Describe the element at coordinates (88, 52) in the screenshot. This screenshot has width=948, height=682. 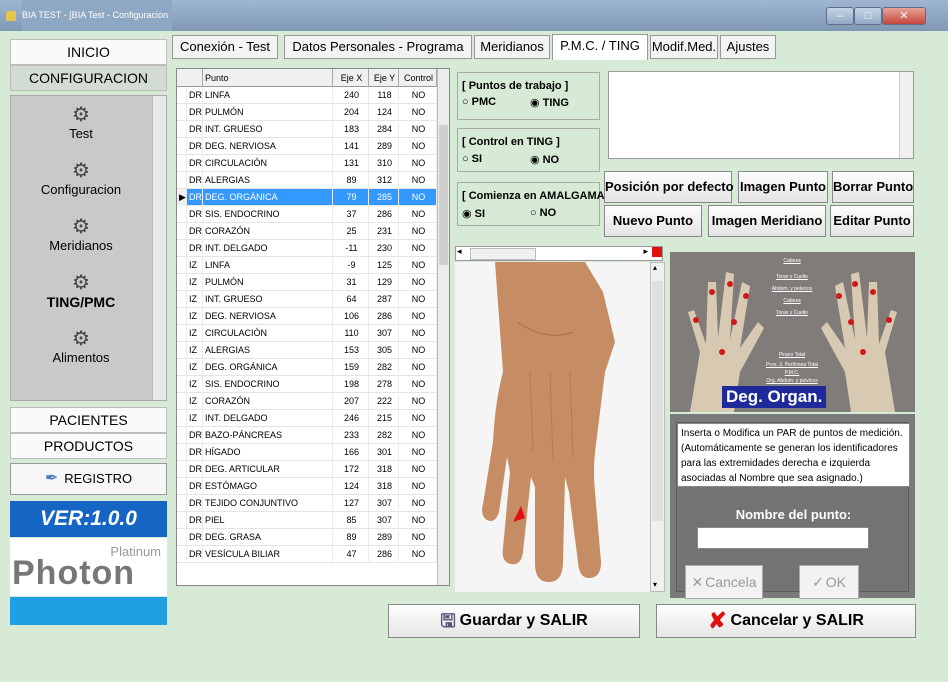
I see `nav-inicio: INICIO` at that location.